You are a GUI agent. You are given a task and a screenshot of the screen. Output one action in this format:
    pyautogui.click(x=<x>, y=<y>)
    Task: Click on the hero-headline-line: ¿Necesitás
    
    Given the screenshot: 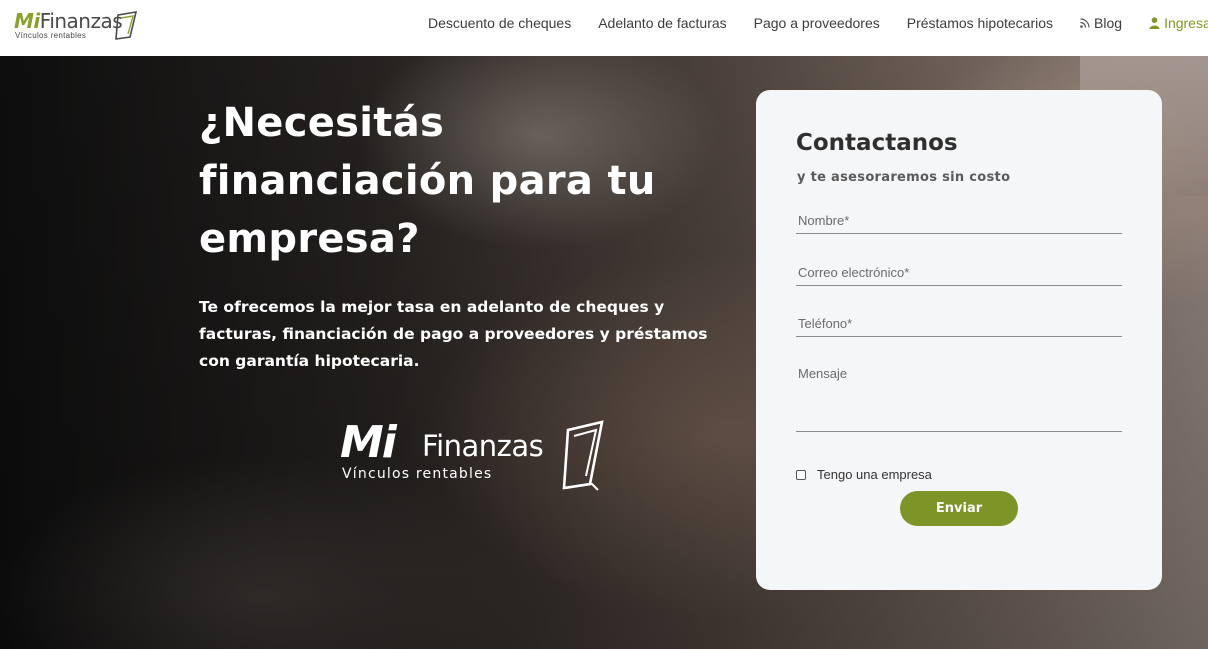 What is the action you would take?
    pyautogui.click(x=322, y=123)
    